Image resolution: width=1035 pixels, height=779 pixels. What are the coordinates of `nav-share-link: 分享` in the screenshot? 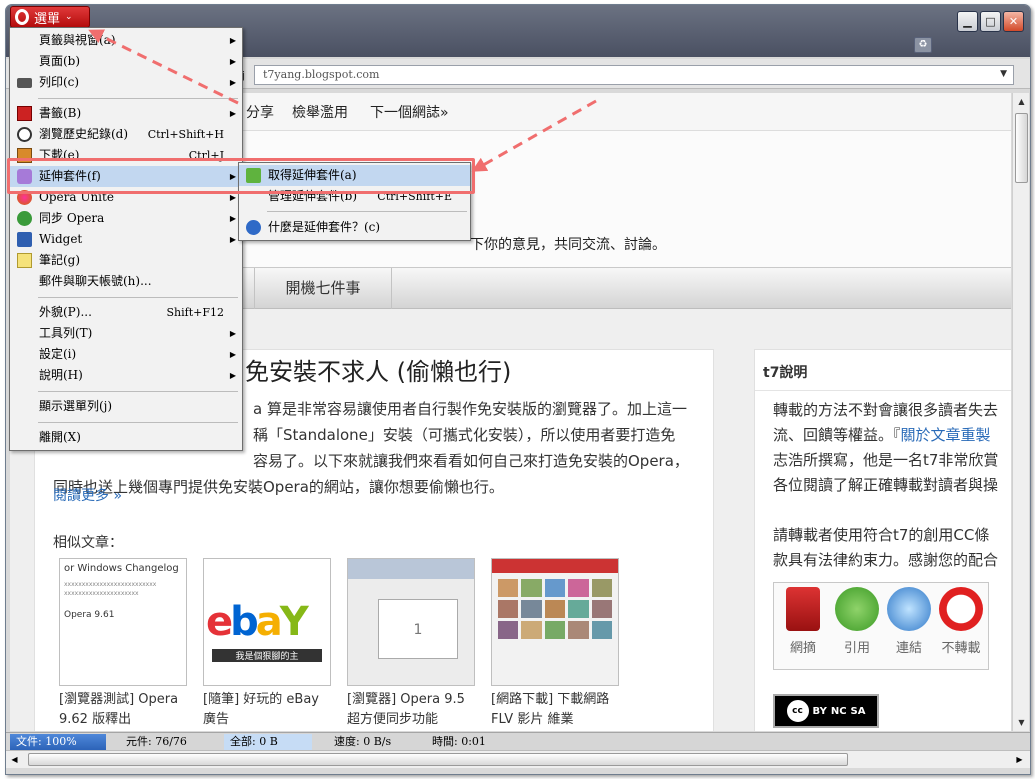 It's located at (260, 112).